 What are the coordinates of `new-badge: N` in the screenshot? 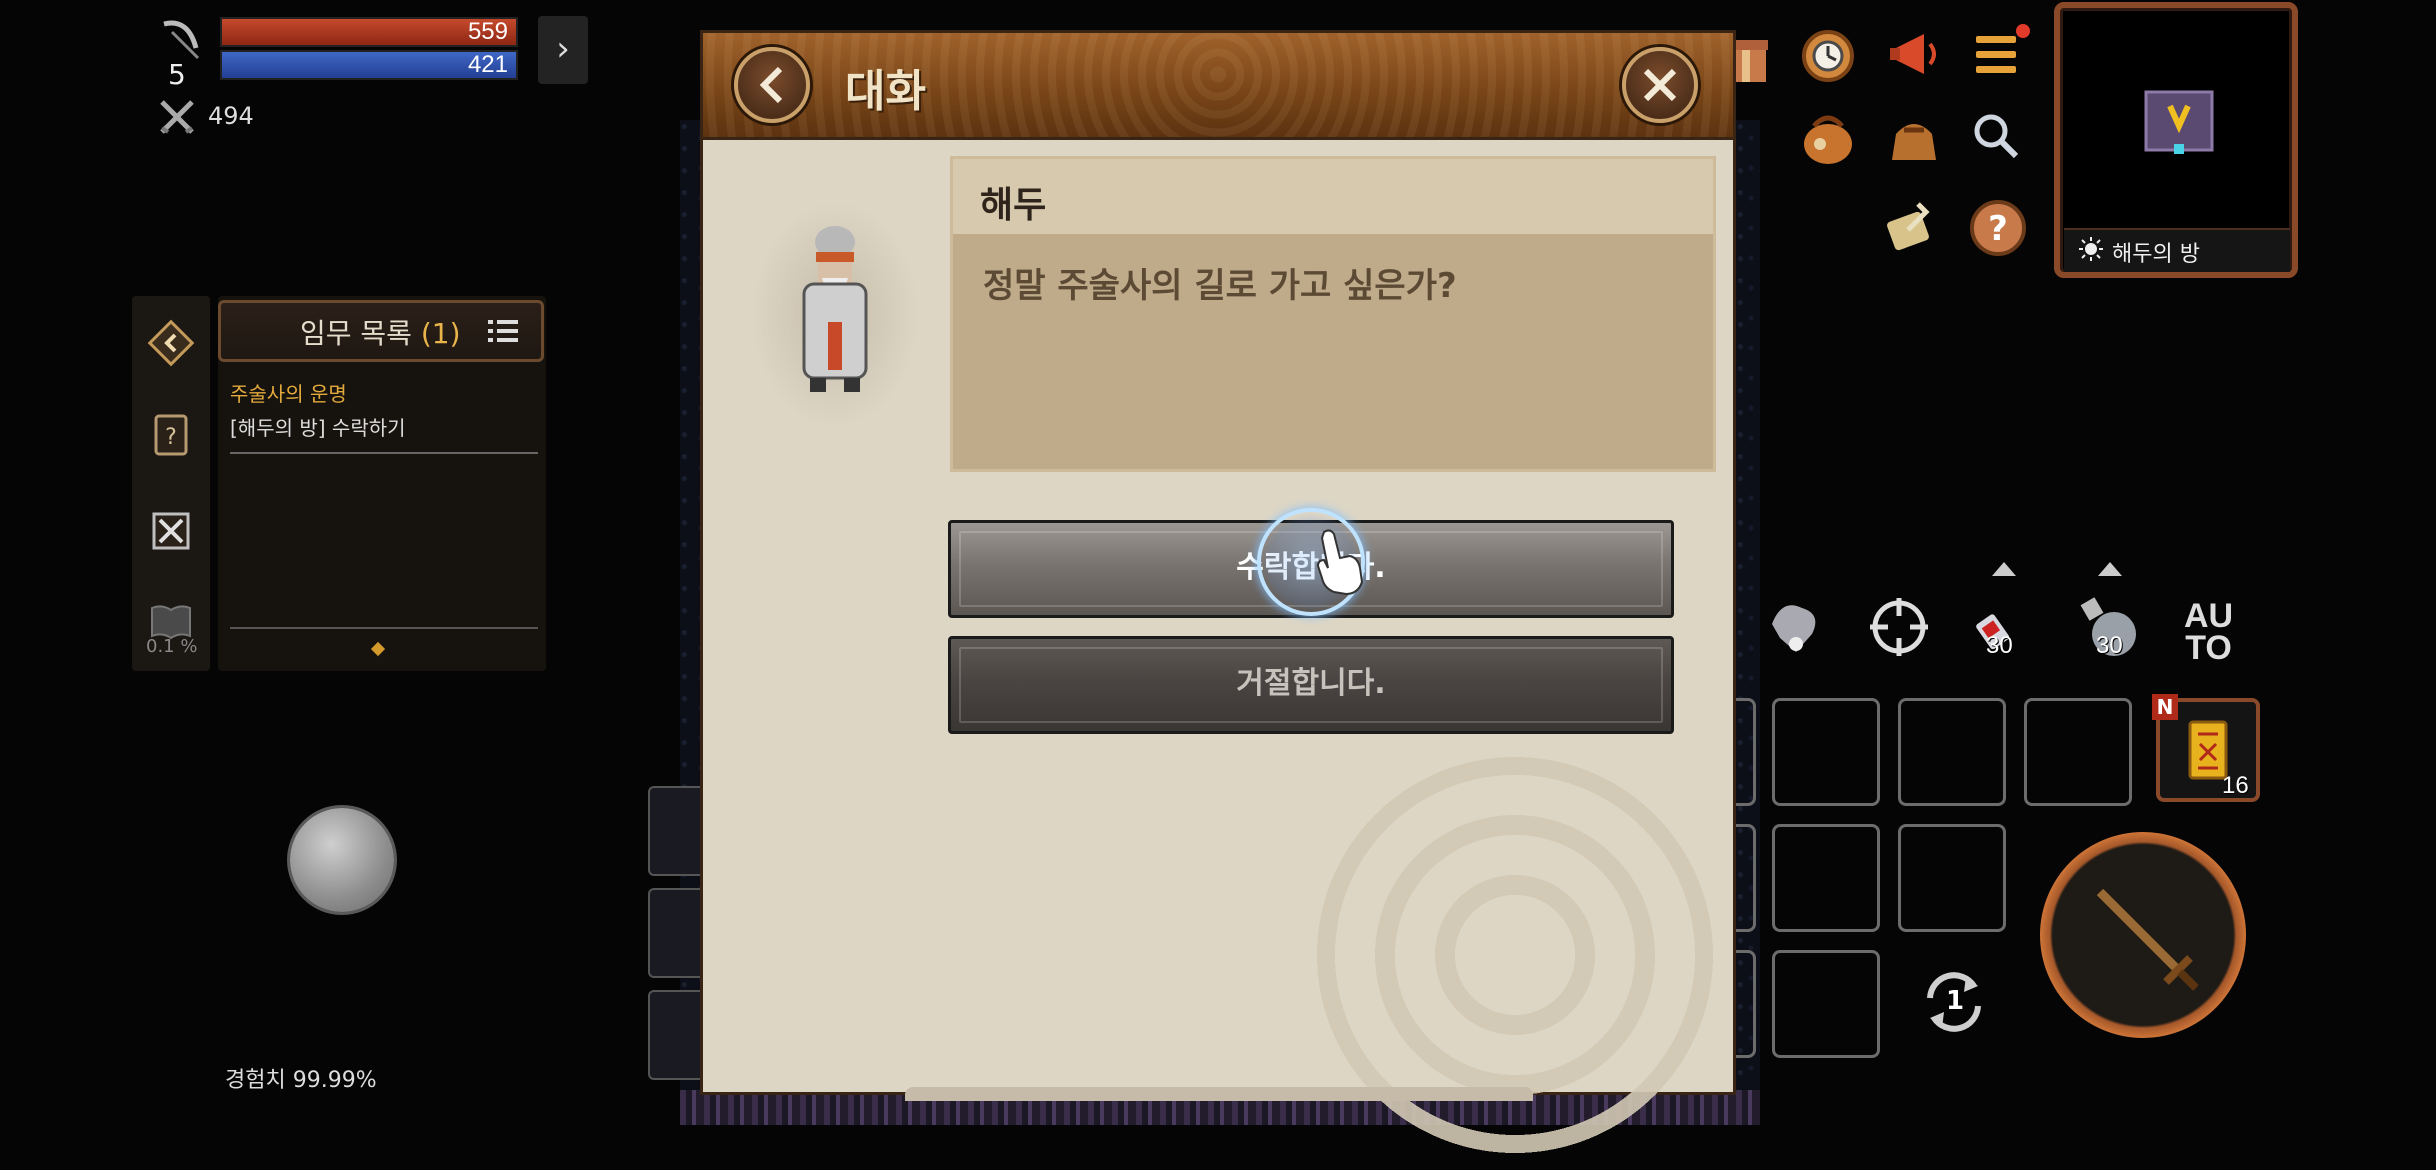 It's located at (2165, 707).